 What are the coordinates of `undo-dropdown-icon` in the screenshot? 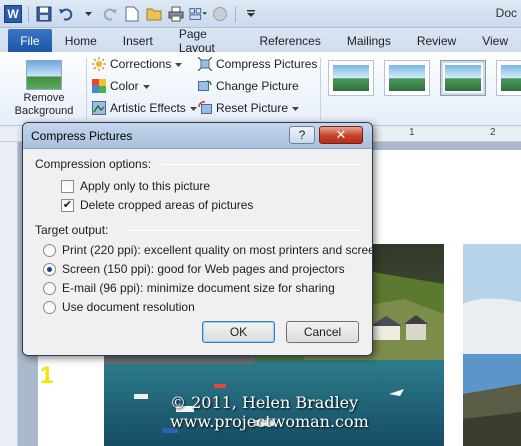 It's located at (88, 14).